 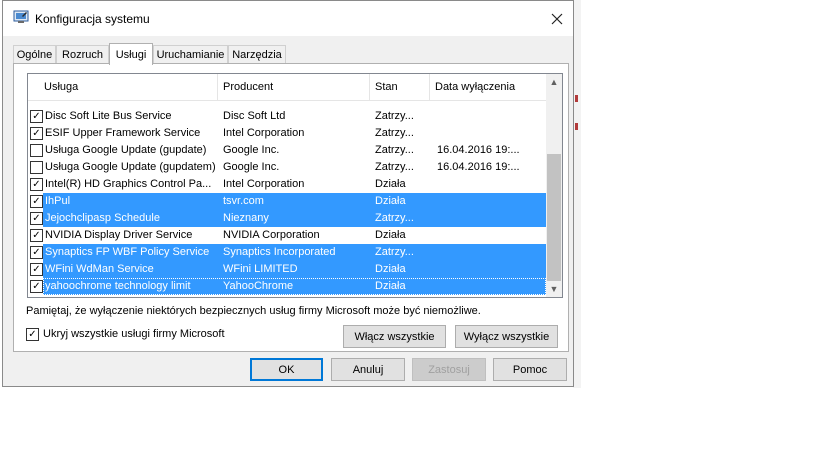 What do you see at coordinates (260, 269) in the screenshot?
I see `service-vendor-cell: WFini LIMITED` at bounding box center [260, 269].